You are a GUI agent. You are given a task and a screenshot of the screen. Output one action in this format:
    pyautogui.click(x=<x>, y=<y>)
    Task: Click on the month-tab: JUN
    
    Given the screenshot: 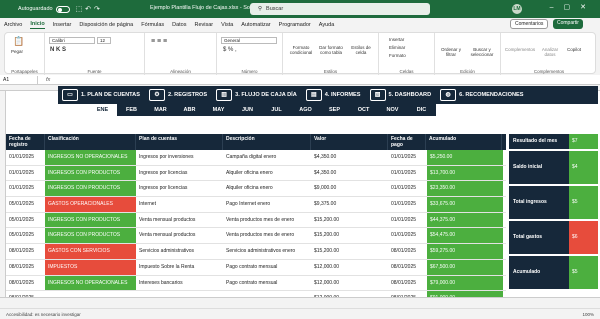 What is the action you would take?
    pyautogui.click(x=247, y=110)
    